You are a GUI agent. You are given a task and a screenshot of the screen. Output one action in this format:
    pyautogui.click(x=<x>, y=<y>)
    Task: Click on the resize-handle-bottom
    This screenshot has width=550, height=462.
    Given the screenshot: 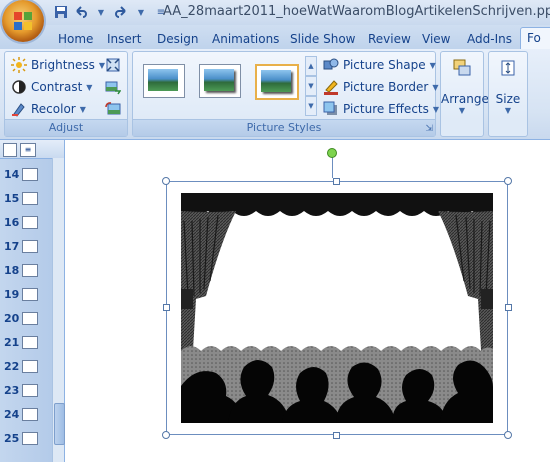 What is the action you would take?
    pyautogui.click(x=336, y=435)
    